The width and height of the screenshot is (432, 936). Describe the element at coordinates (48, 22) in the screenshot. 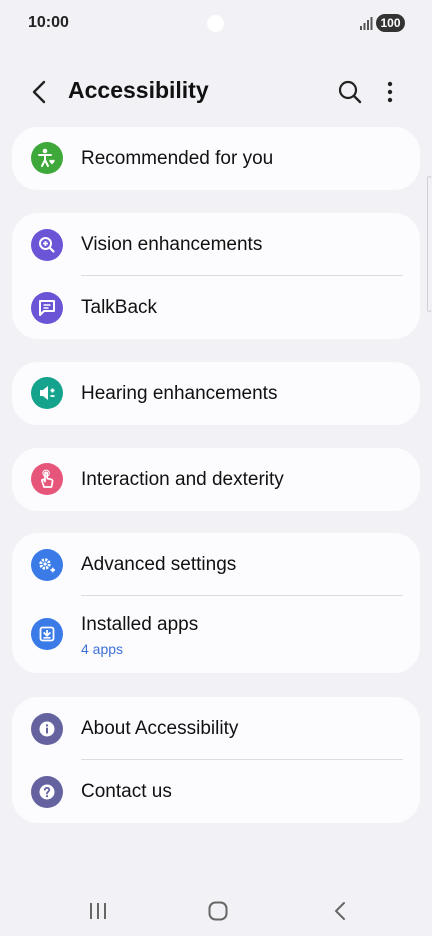

I see `status-time: 10:00` at that location.